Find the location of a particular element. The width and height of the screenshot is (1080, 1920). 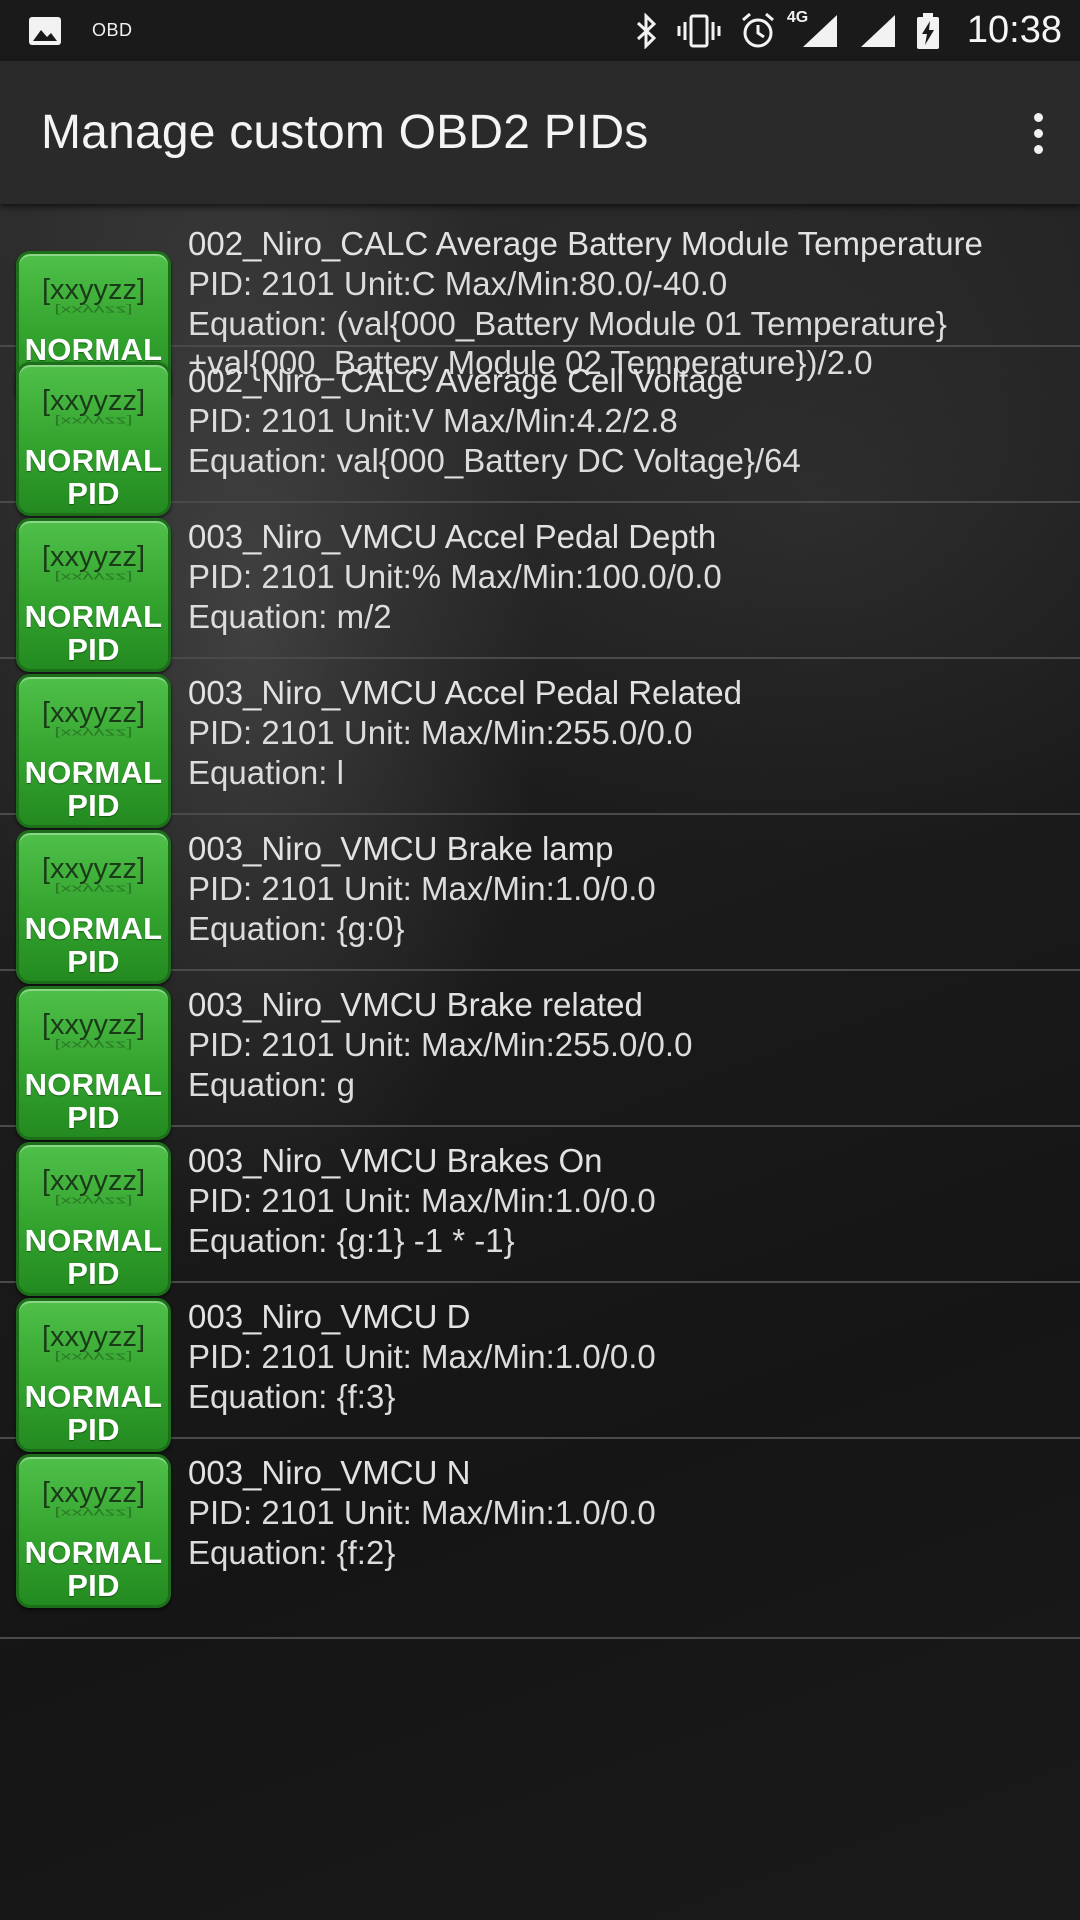

pid-name: 003_Niro_VMCU N is located at coordinates (329, 1472).